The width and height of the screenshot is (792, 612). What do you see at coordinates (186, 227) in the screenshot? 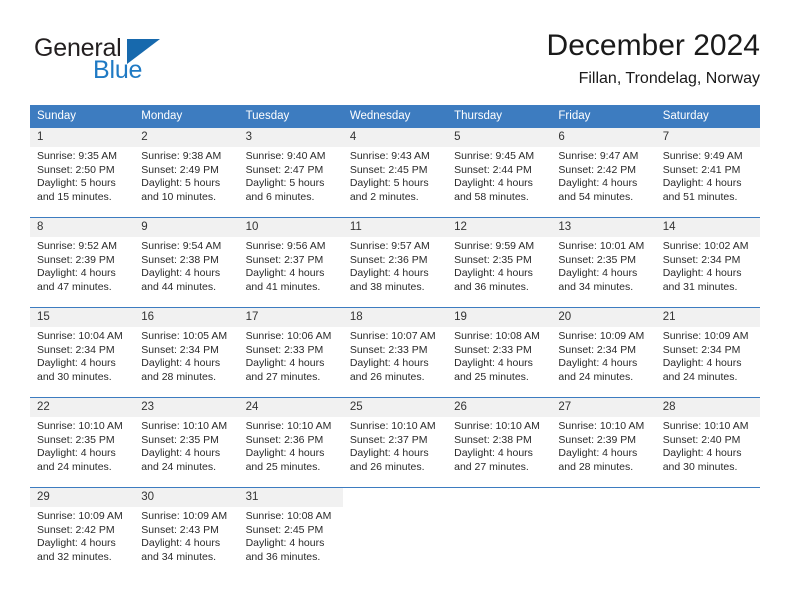
I see `day-number: 9` at bounding box center [186, 227].